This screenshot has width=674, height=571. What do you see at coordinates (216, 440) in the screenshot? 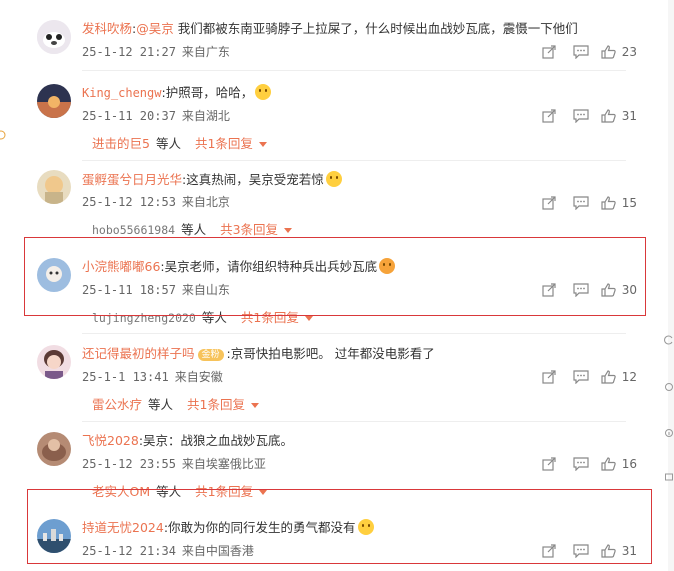
I see `comment-text: :吴京：战狼之血战妙瓦底。` at bounding box center [216, 440].